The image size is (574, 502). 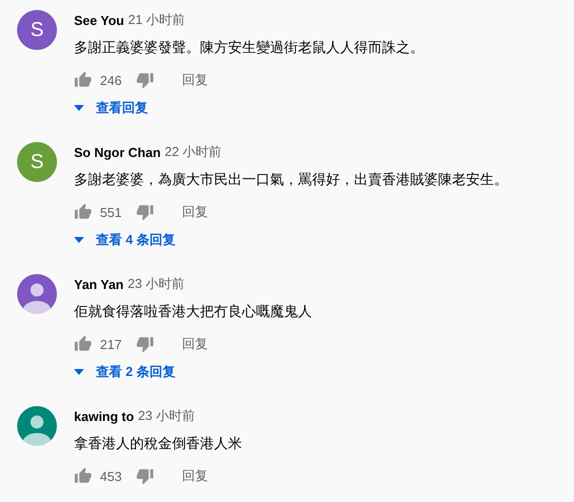 What do you see at coordinates (111, 80) in the screenshot?
I see `like-count: 246` at bounding box center [111, 80].